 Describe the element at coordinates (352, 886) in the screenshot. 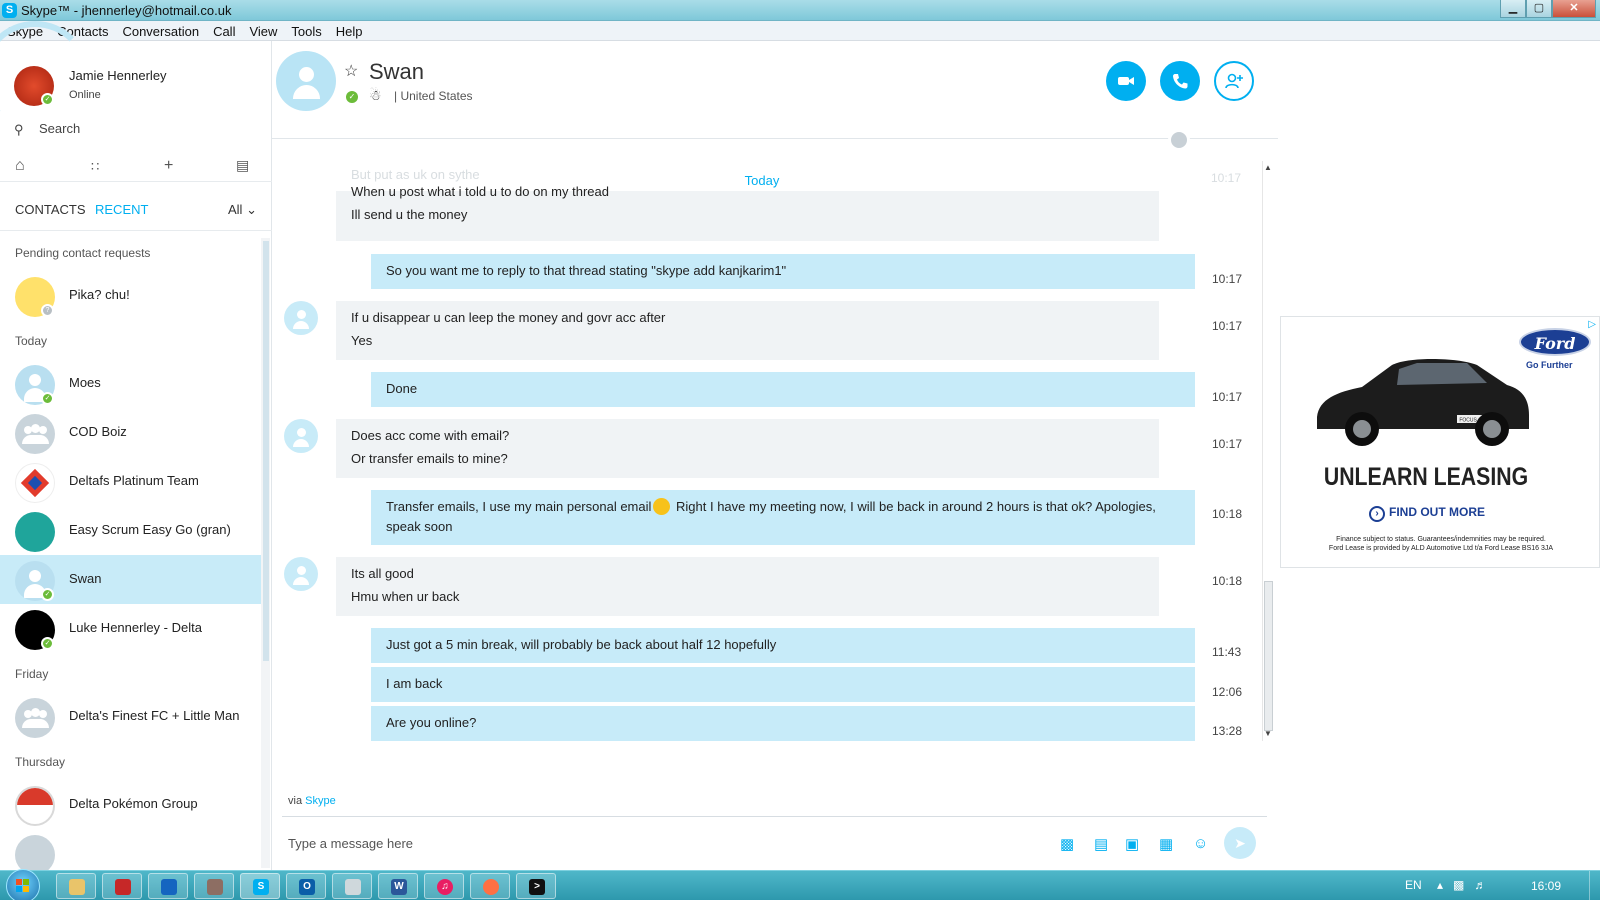

I see `taskbar-notepad` at that location.